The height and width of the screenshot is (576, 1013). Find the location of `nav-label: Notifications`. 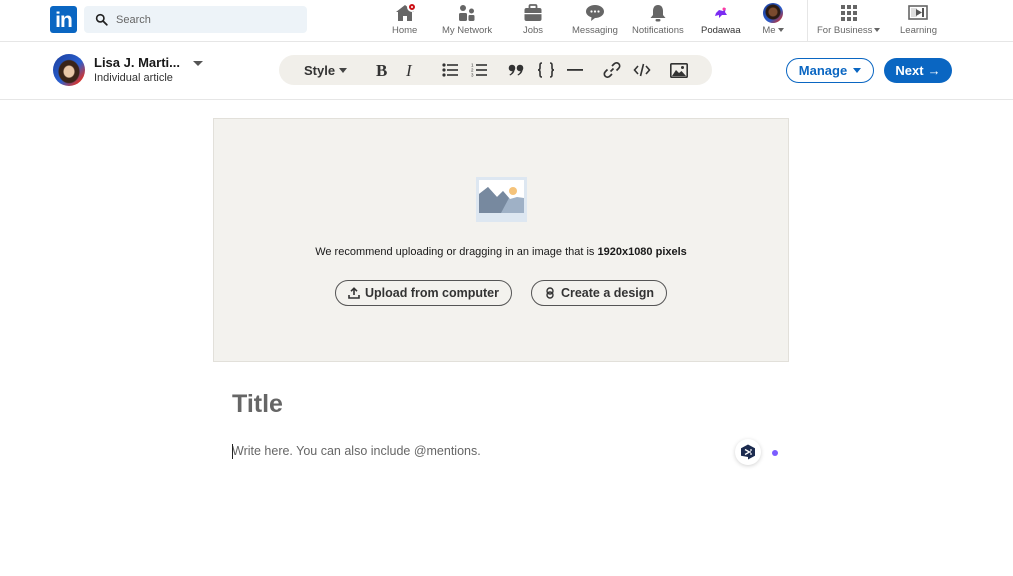

nav-label: Notifications is located at coordinates (658, 30).